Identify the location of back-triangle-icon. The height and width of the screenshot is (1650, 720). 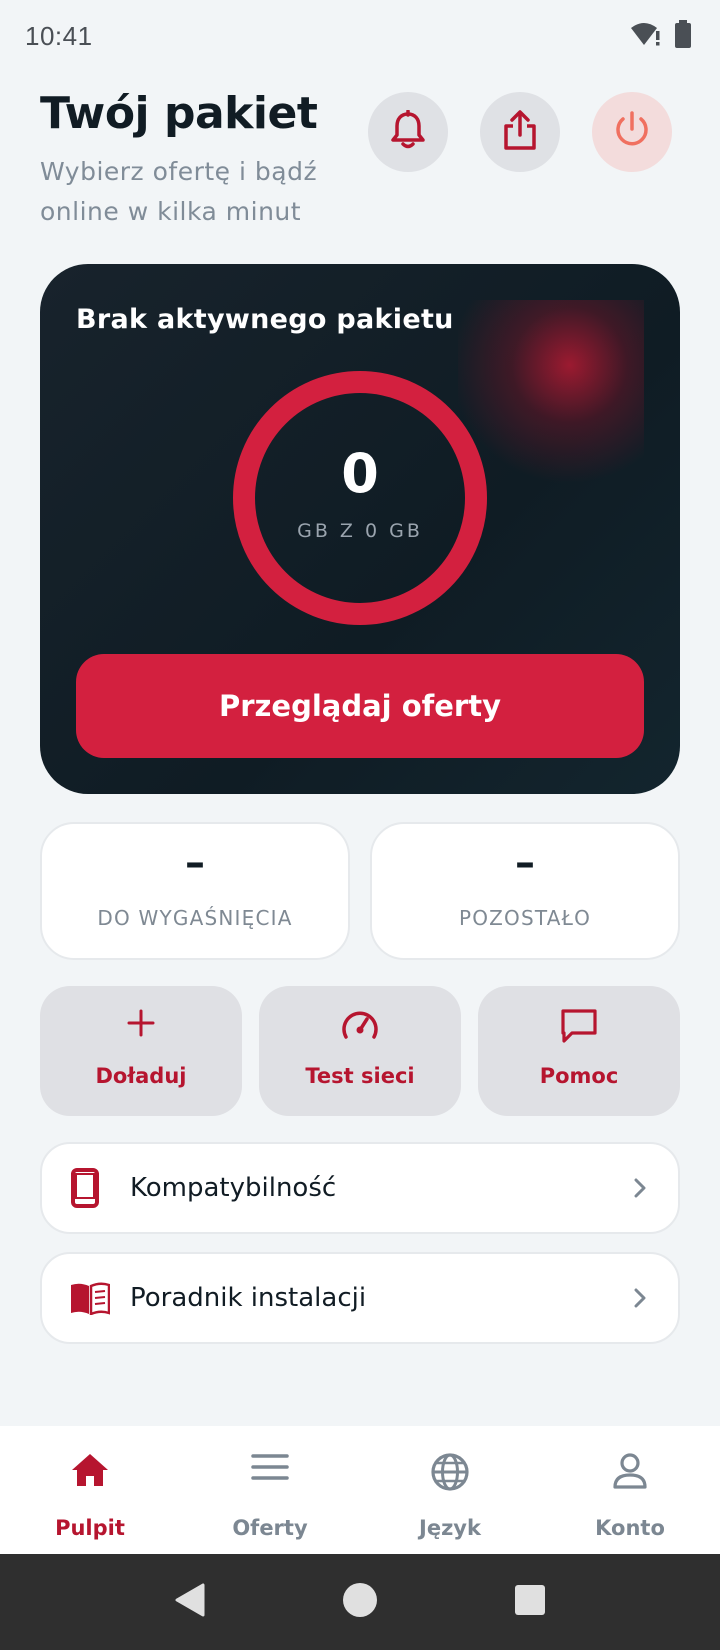
(190, 1602).